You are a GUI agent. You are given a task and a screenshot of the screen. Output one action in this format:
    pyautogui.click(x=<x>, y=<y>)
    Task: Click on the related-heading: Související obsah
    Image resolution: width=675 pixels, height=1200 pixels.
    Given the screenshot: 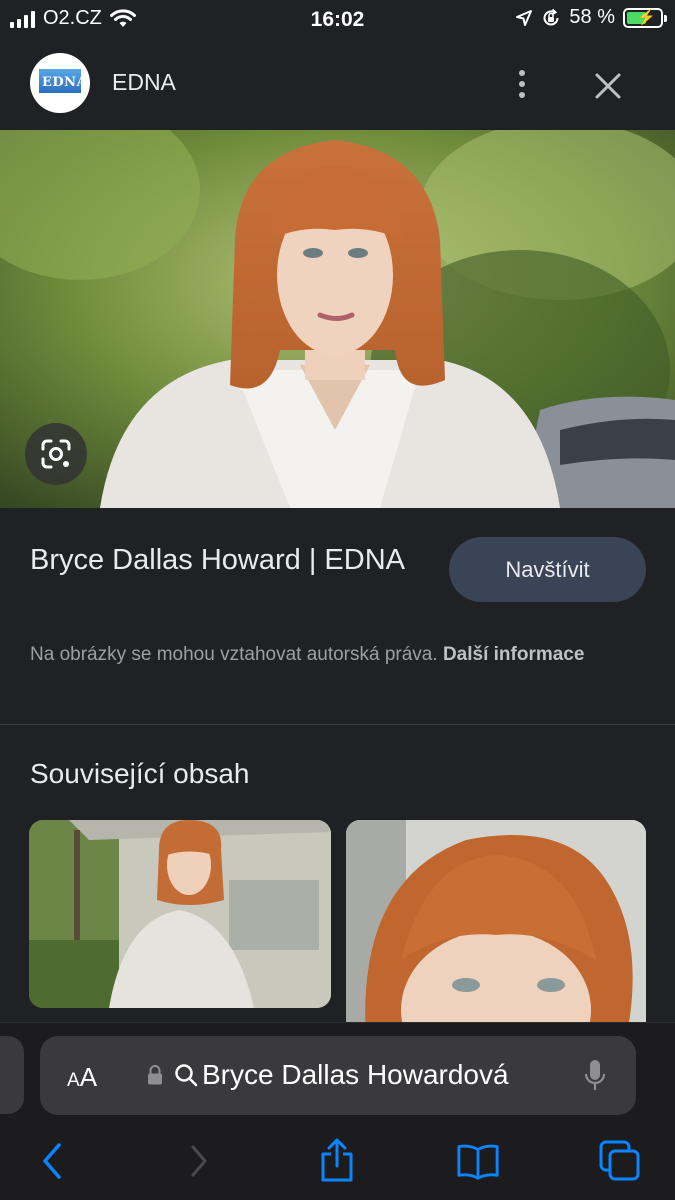 What is the action you would take?
    pyautogui.click(x=140, y=773)
    